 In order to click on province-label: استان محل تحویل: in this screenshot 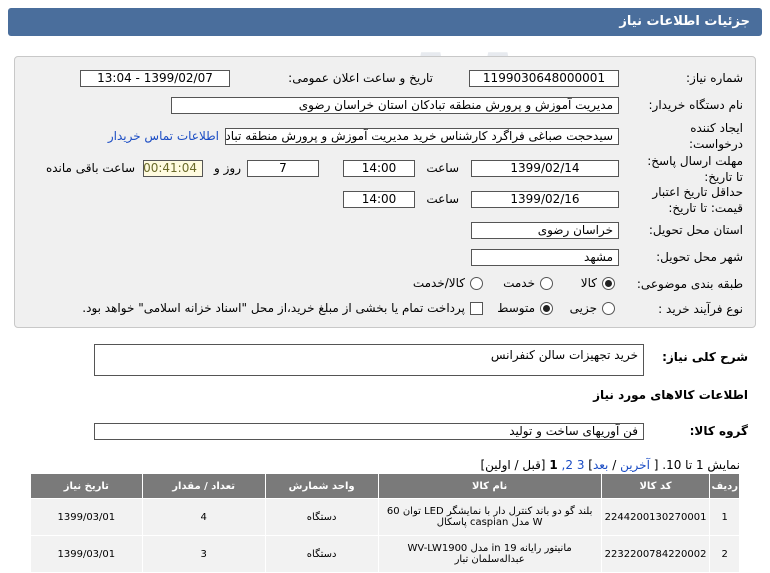, I will do `click(695, 230)`.